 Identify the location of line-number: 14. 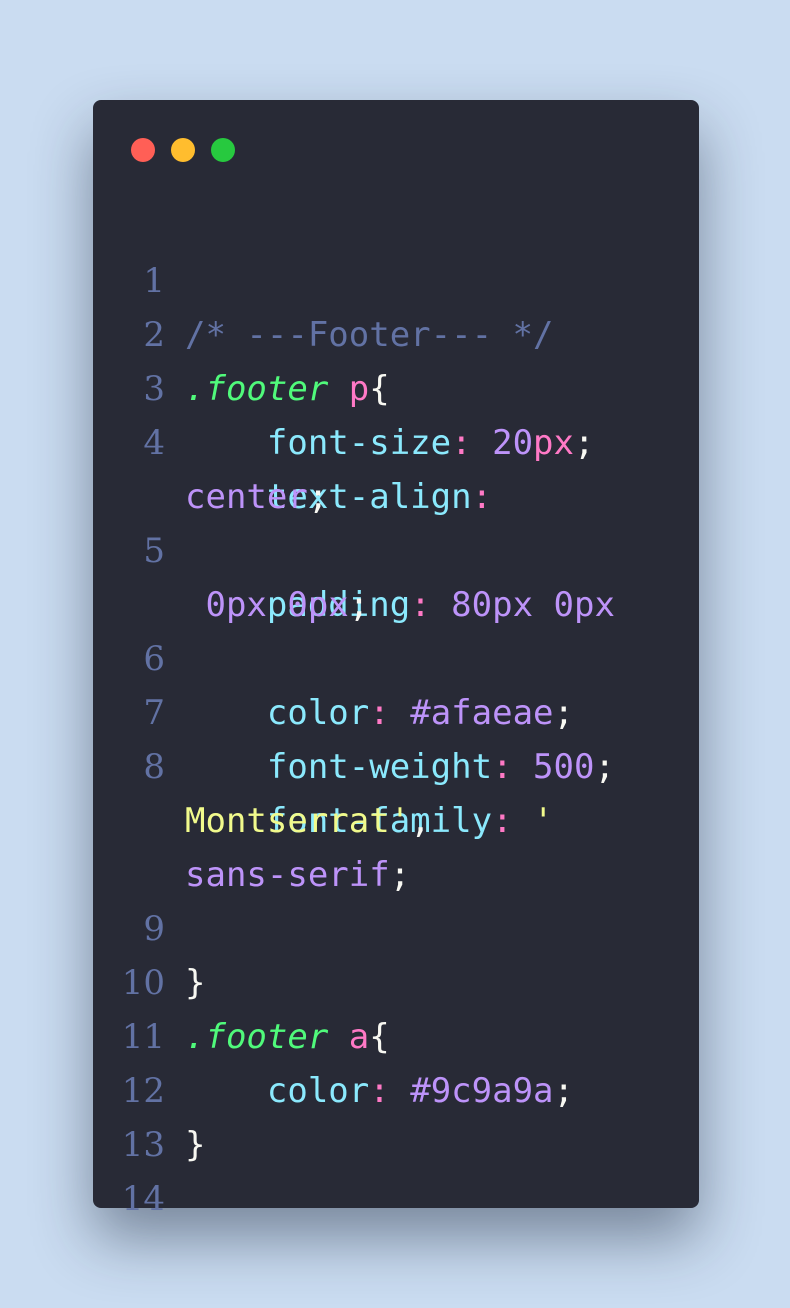
(143, 1199).